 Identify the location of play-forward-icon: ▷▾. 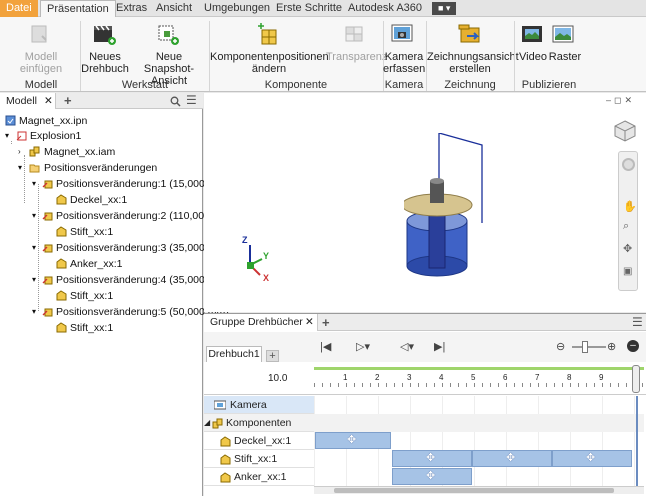
(363, 346).